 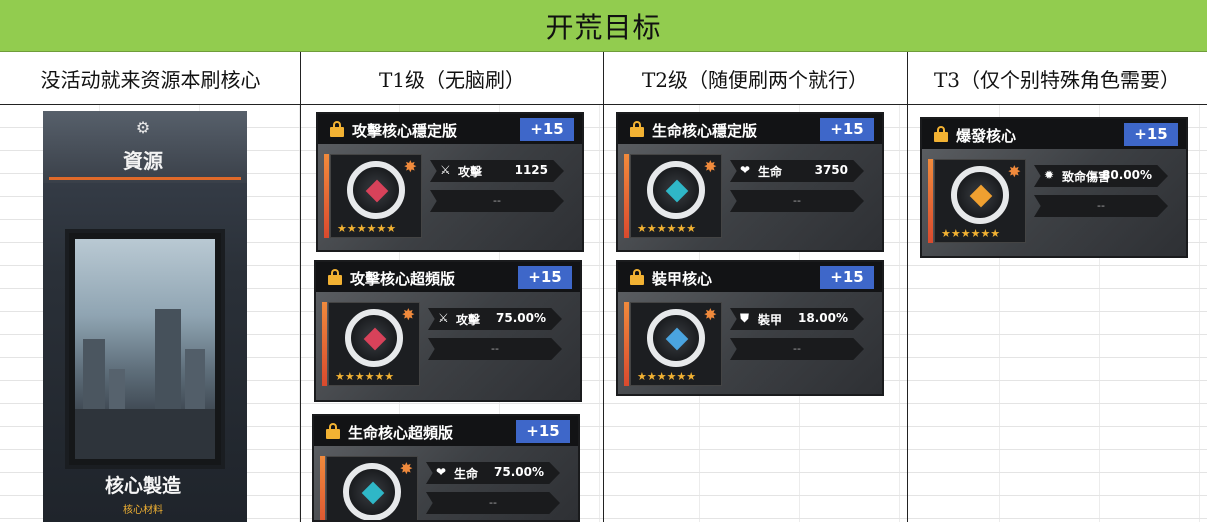 I want to click on card-header: 裝甲核心 +15, so click(x=750, y=277).